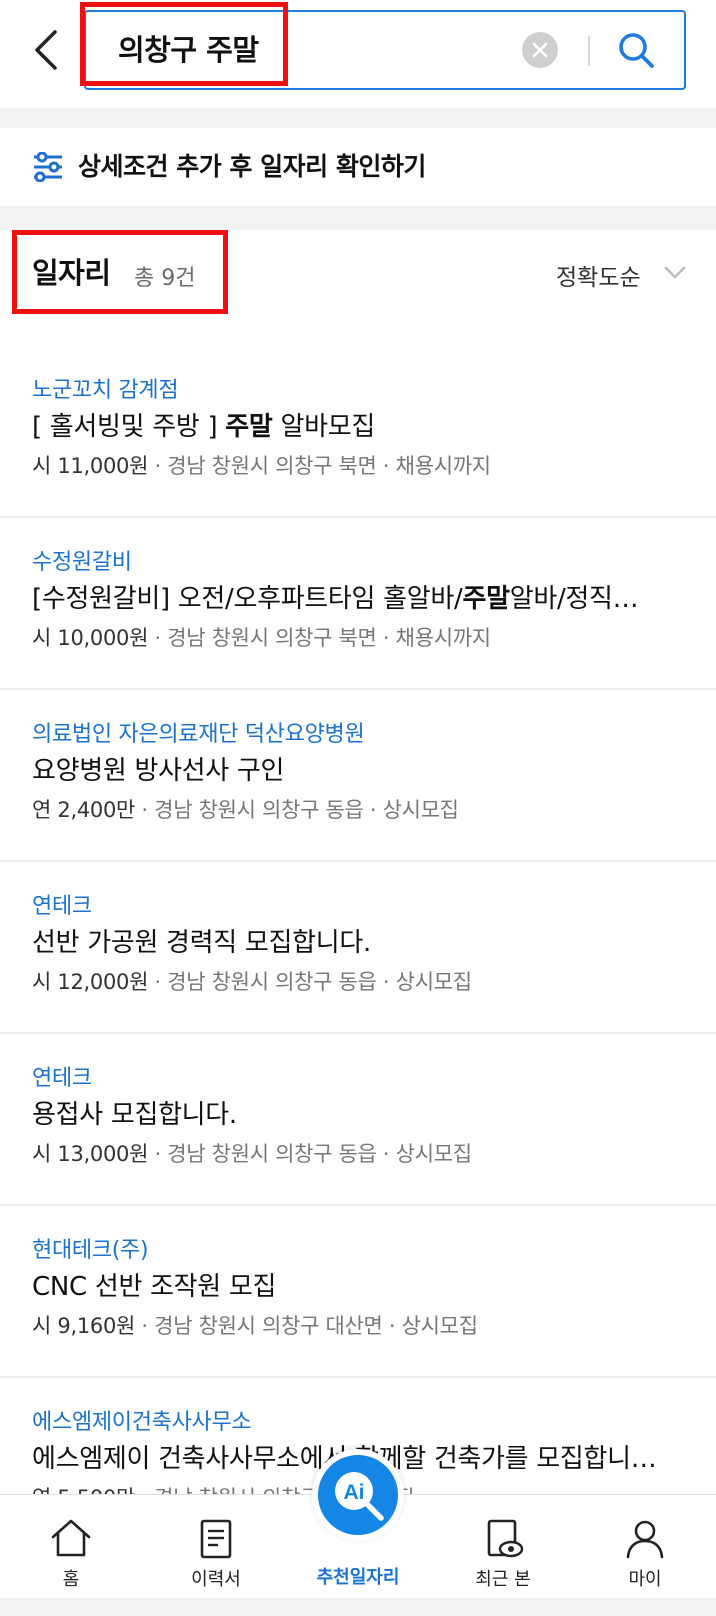 This screenshot has width=716, height=1616. I want to click on resume-document-icon, so click(216, 1539).